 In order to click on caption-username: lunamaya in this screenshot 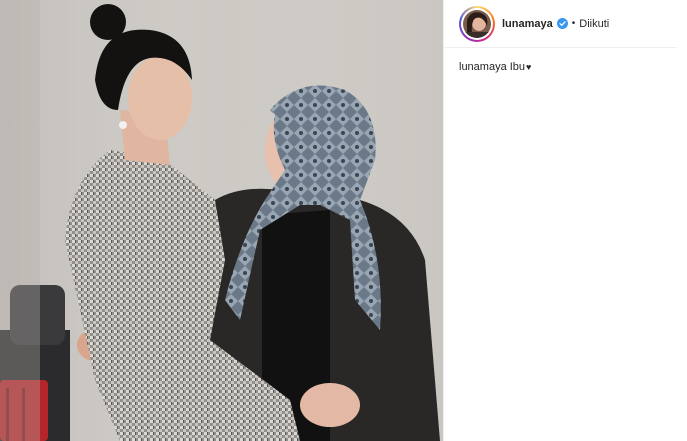, I will do `click(483, 67)`.